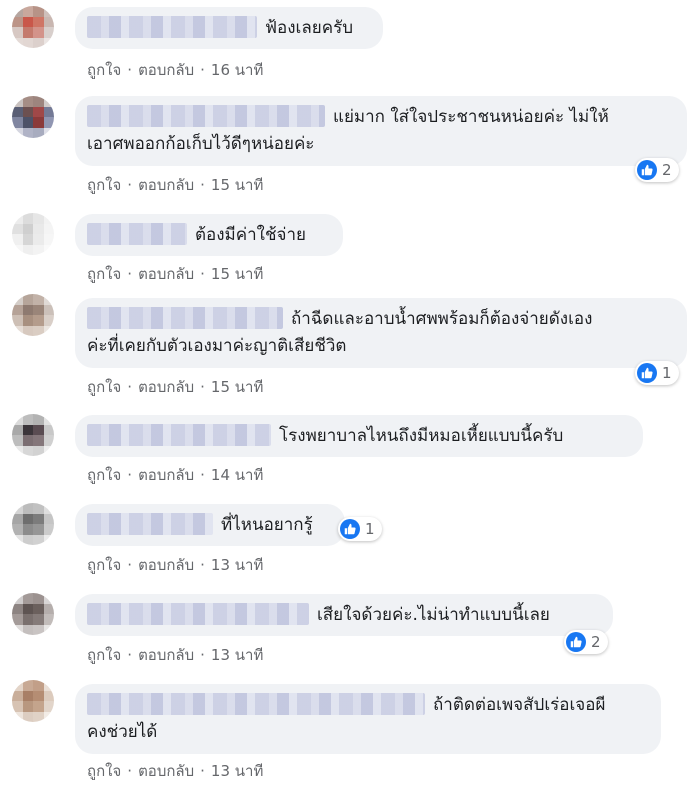 This screenshot has width=700, height=786. I want to click on comment-text-line1: ถ้าฉีดและอาบน้ำศพพร้อมก็ต้องจ่ายดังเอง, so click(442, 319).